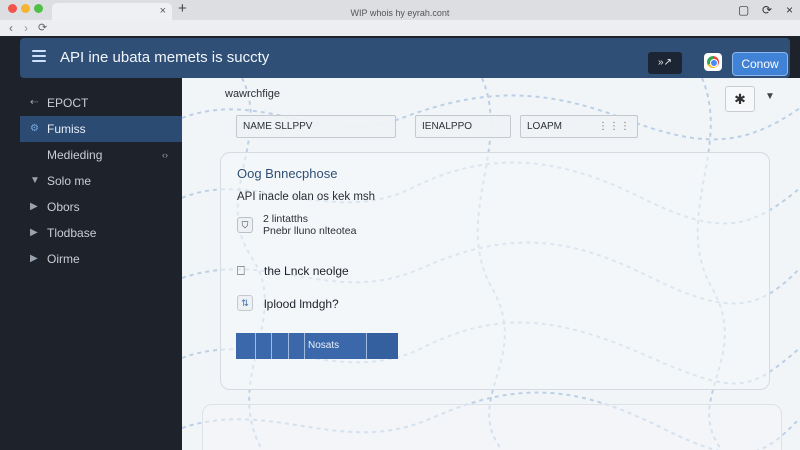 This screenshot has width=800, height=450. What do you see at coordinates (66, 129) in the screenshot?
I see `sidebar-item-label: Fumiss` at bounding box center [66, 129].